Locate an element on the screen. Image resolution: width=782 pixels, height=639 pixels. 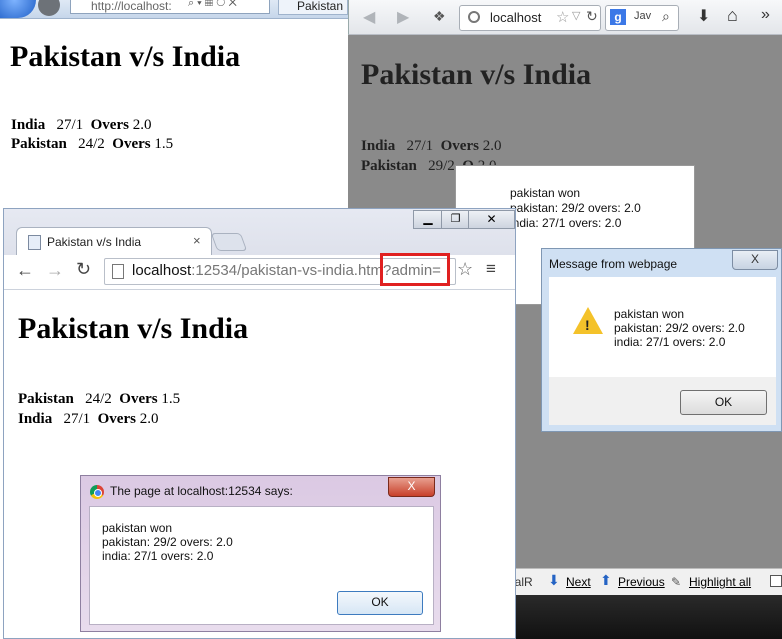
dialog-title: Message from webpage is located at coordinates (613, 264).